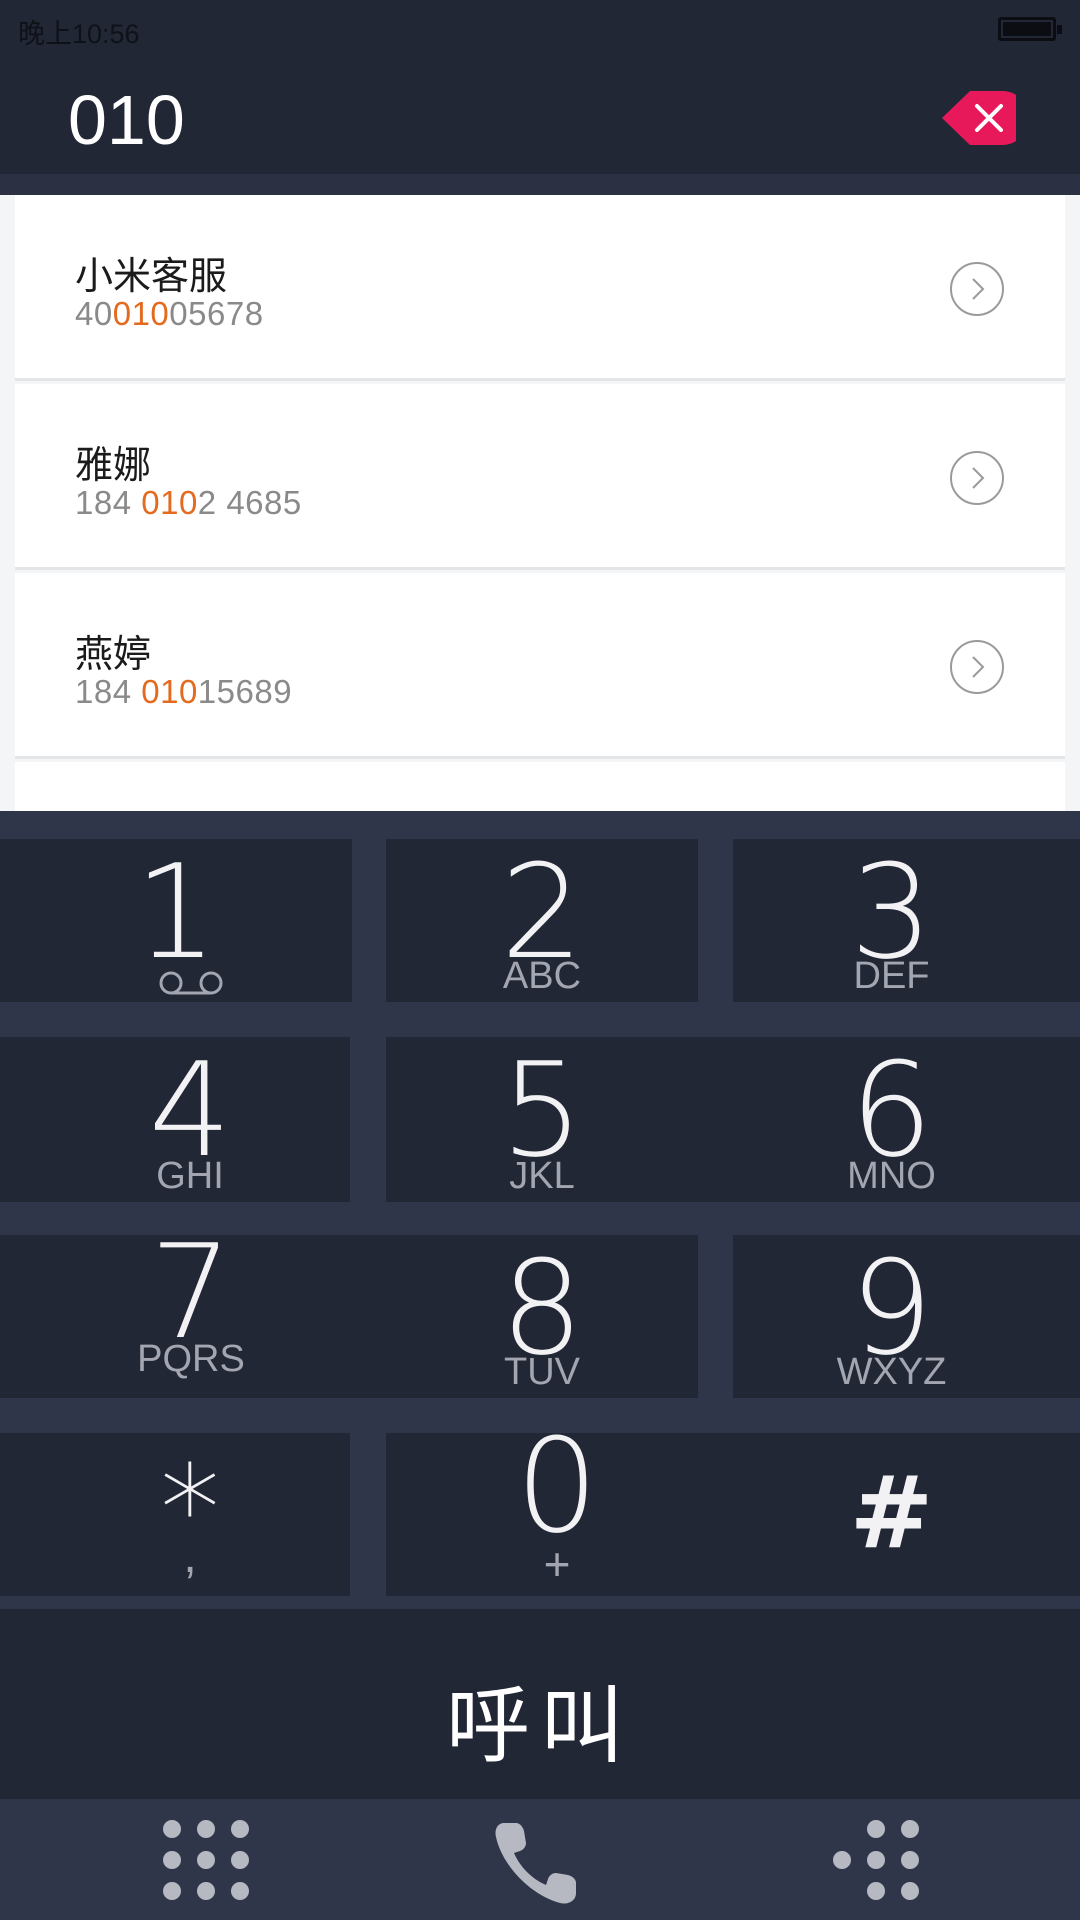 This screenshot has width=1080, height=1920. Describe the element at coordinates (540, 29) in the screenshot. I see `status-bar: 晚上10:56` at that location.